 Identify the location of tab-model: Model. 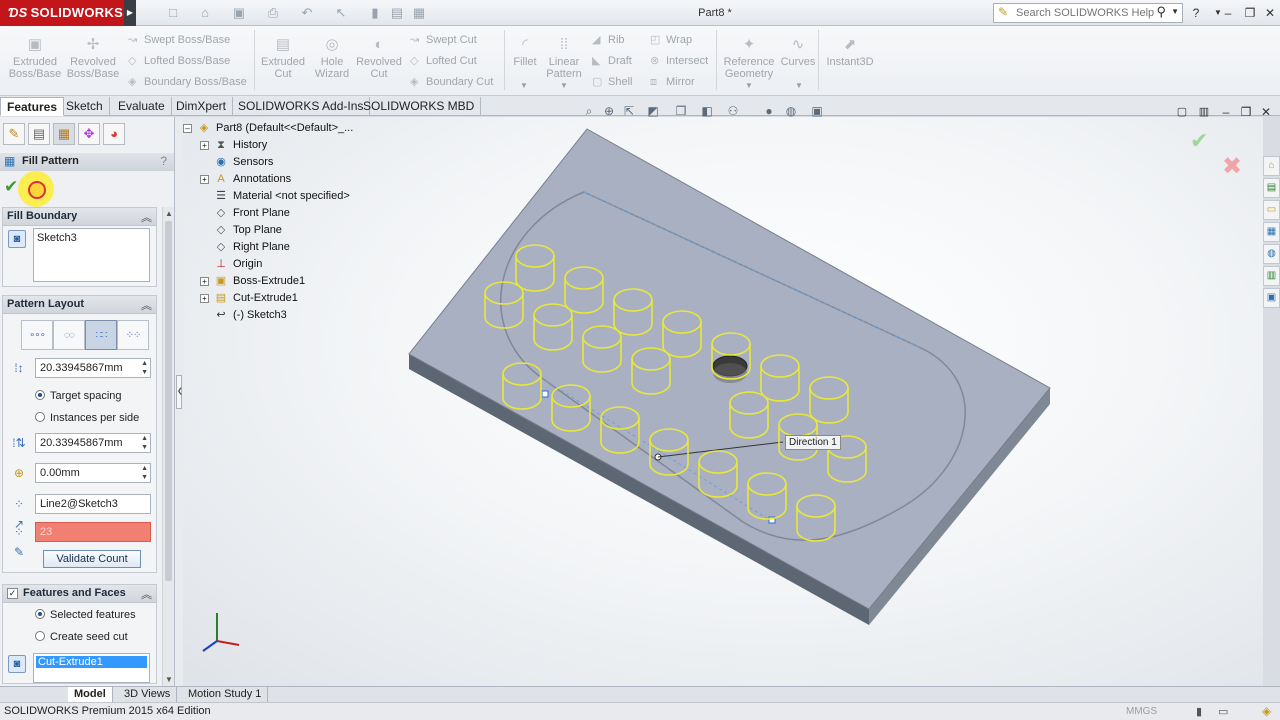
(90, 694).